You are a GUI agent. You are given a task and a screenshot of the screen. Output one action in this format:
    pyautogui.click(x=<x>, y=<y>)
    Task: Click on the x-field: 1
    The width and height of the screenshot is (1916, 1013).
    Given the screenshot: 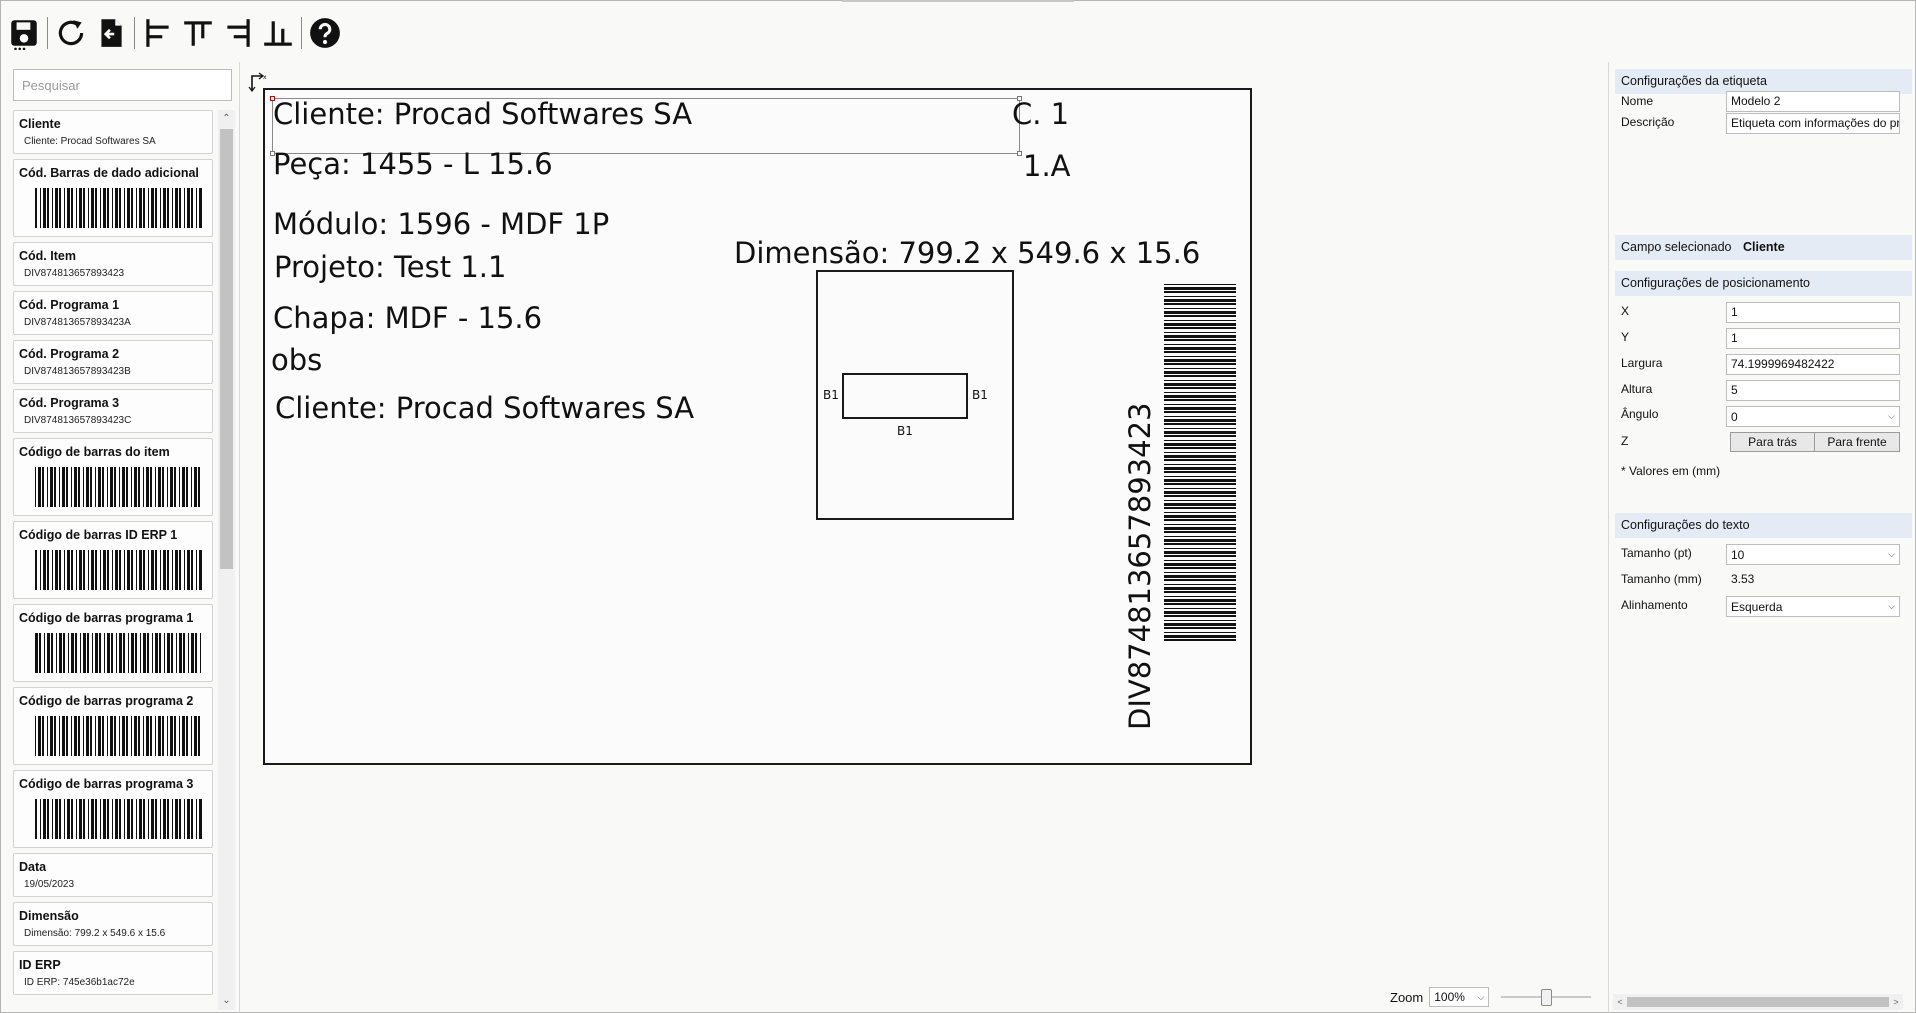 What is the action you would take?
    pyautogui.click(x=1813, y=312)
    